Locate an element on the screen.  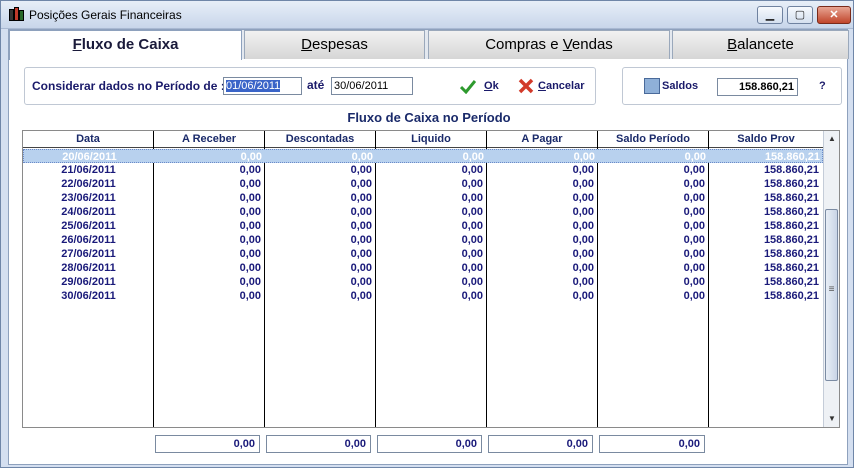
ok-button: Ok is located at coordinates (491, 86).